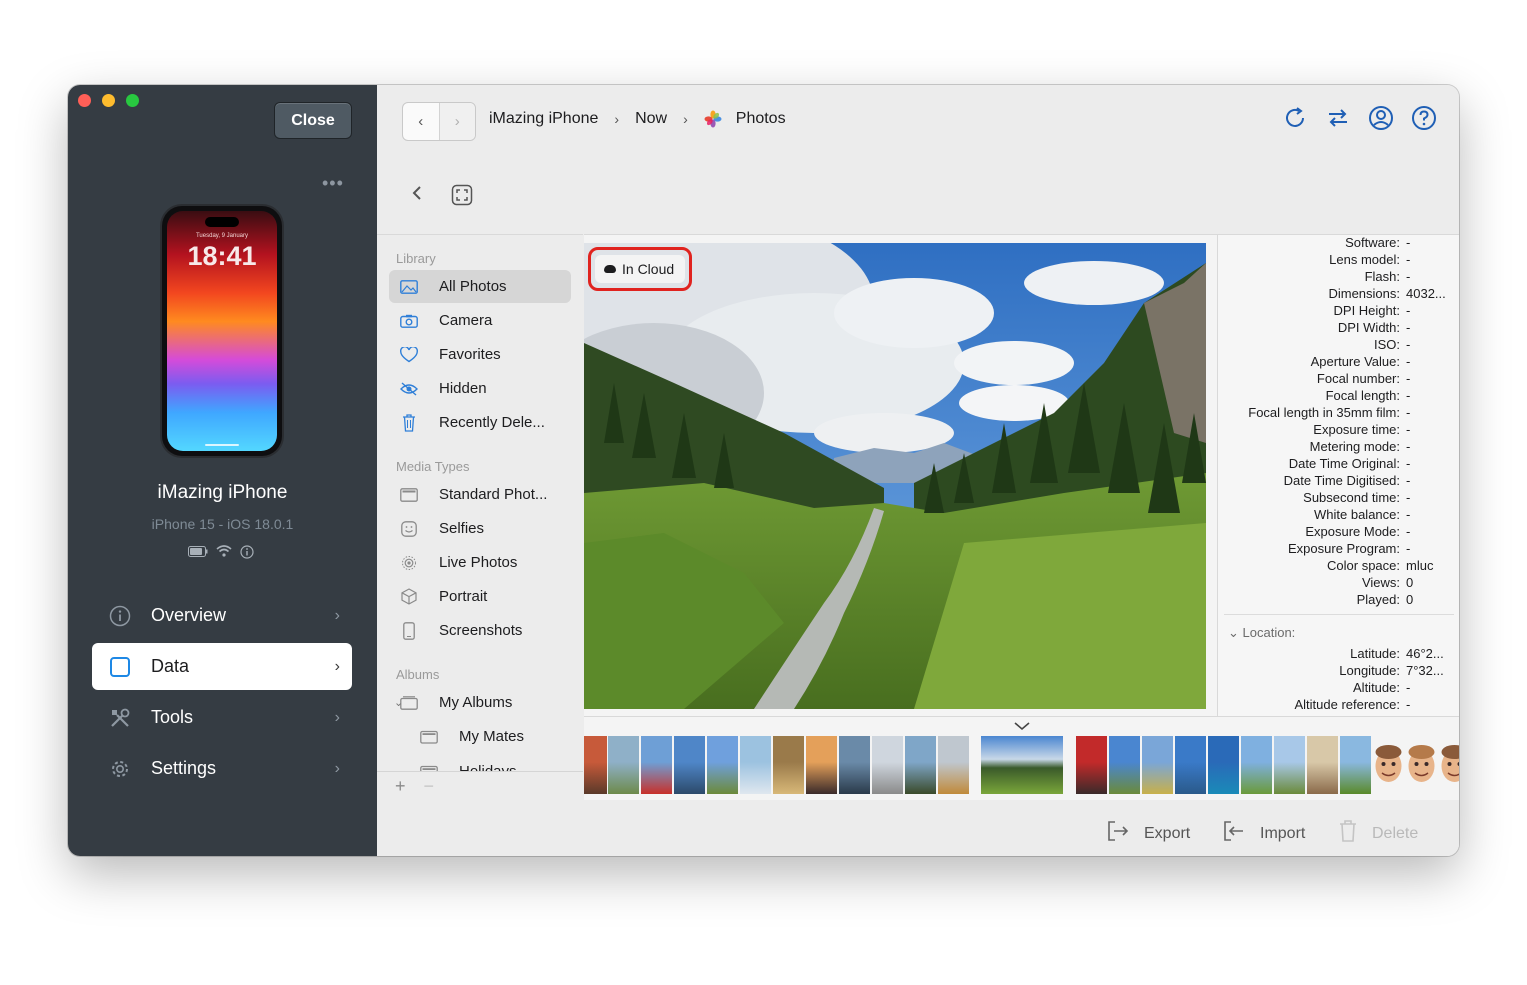  What do you see at coordinates (1386, 344) in the screenshot?
I see `metadata-key: ISO:` at bounding box center [1386, 344].